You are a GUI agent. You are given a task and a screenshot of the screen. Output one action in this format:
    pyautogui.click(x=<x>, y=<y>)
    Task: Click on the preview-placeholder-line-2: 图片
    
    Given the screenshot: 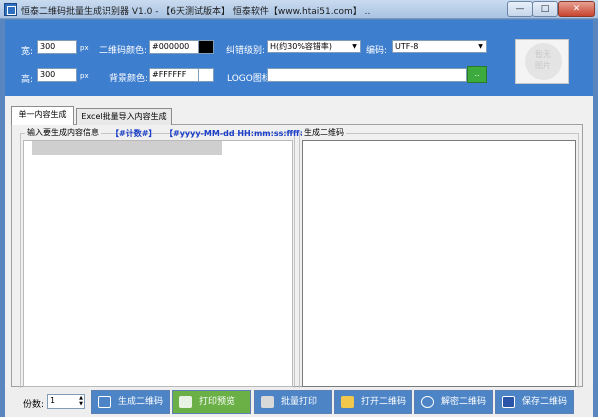 What is the action you would take?
    pyautogui.click(x=543, y=65)
    